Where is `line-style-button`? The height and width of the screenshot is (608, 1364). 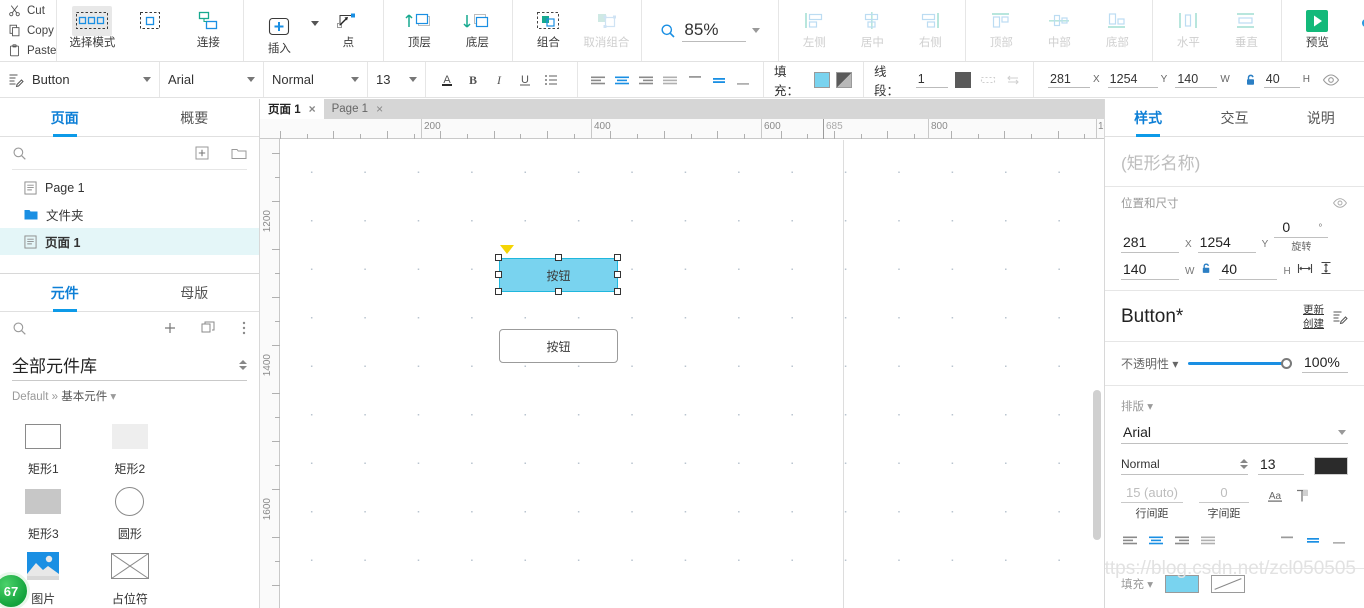 line-style-button is located at coordinates (987, 80).